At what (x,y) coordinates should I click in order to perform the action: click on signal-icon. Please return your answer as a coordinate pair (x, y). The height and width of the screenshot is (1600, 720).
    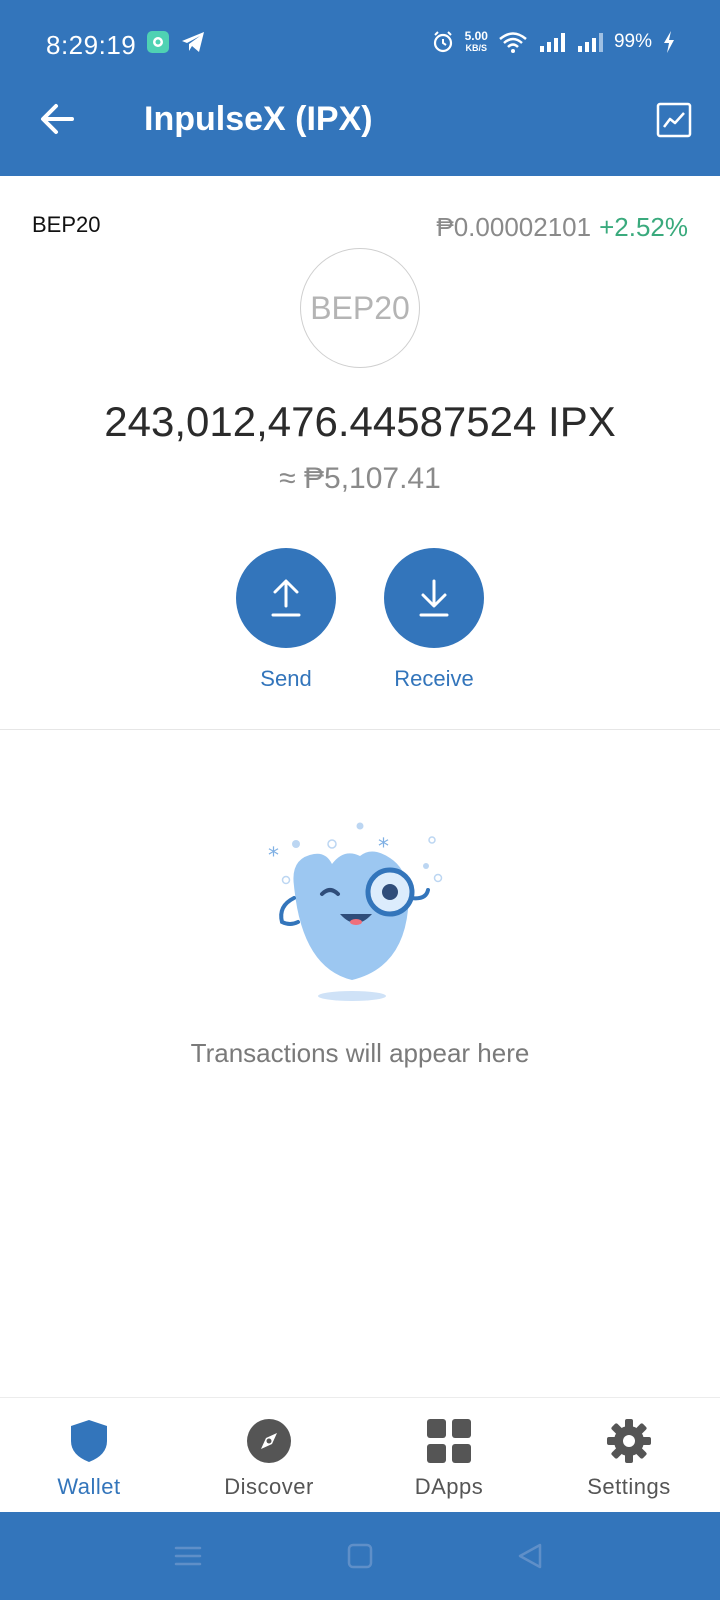
    Looking at the image, I should click on (552, 42).